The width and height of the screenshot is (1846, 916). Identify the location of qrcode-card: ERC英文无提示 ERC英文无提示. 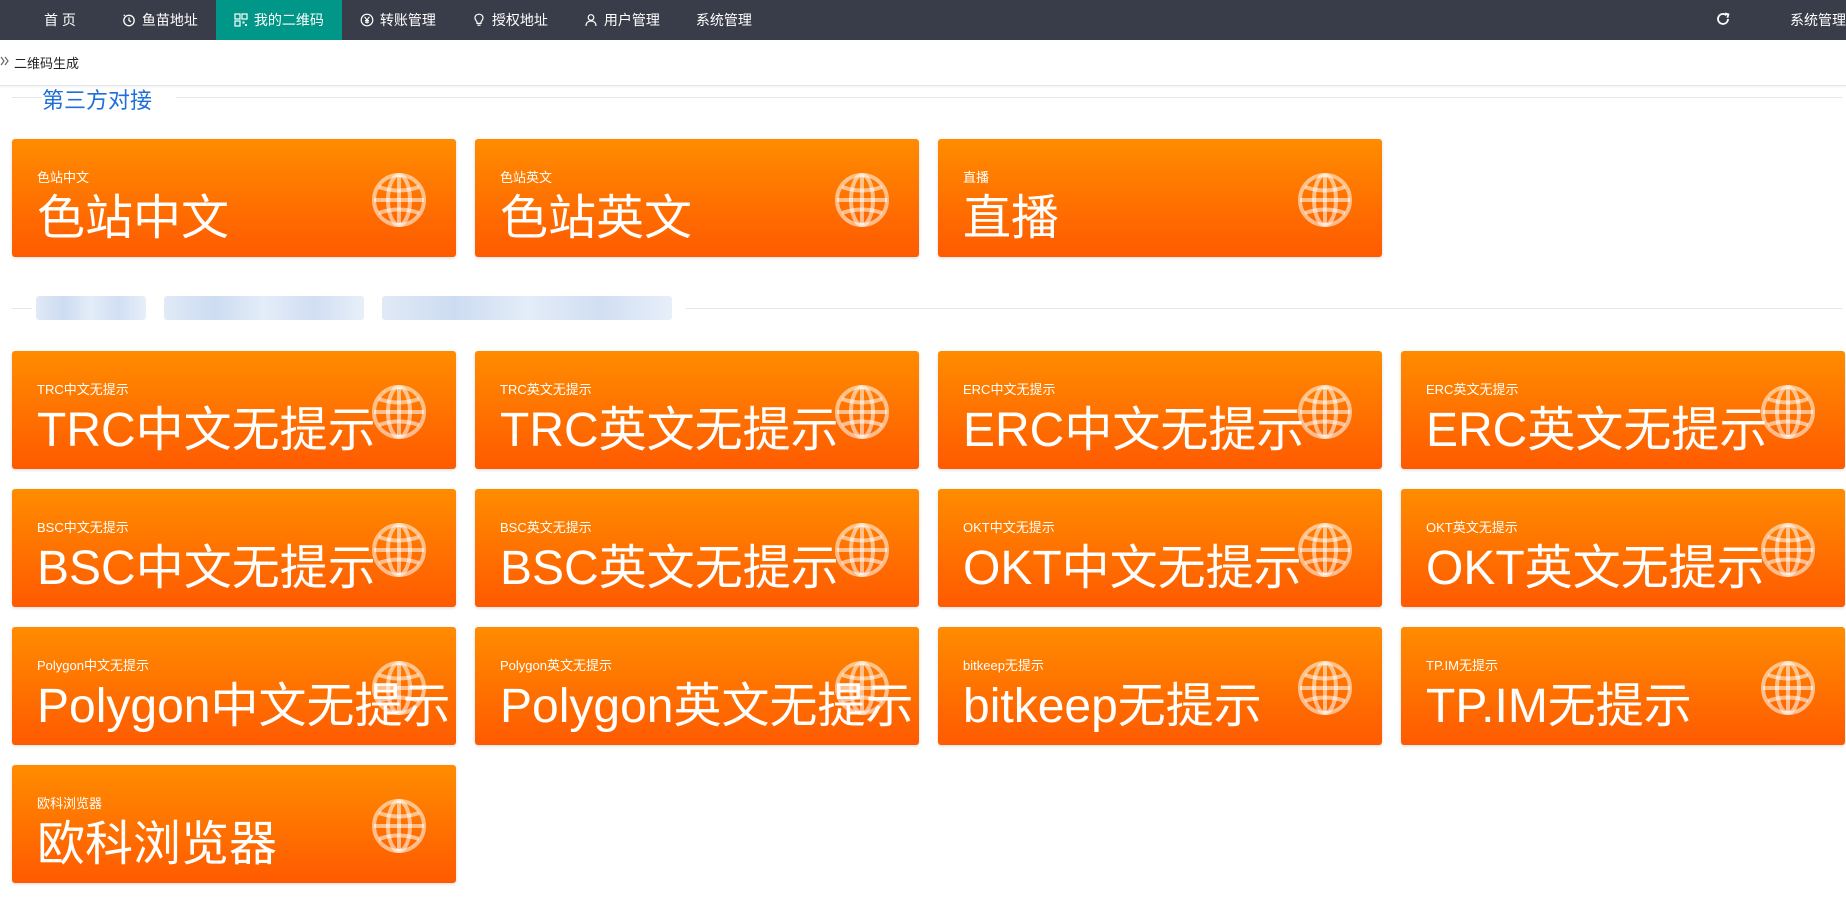
(1623, 410).